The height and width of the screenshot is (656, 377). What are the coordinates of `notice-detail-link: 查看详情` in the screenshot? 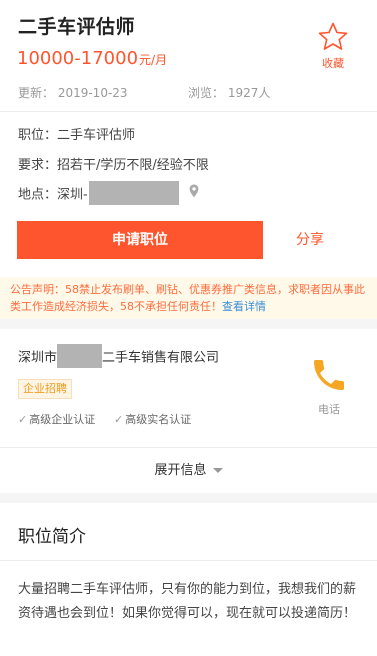 It's located at (244, 306).